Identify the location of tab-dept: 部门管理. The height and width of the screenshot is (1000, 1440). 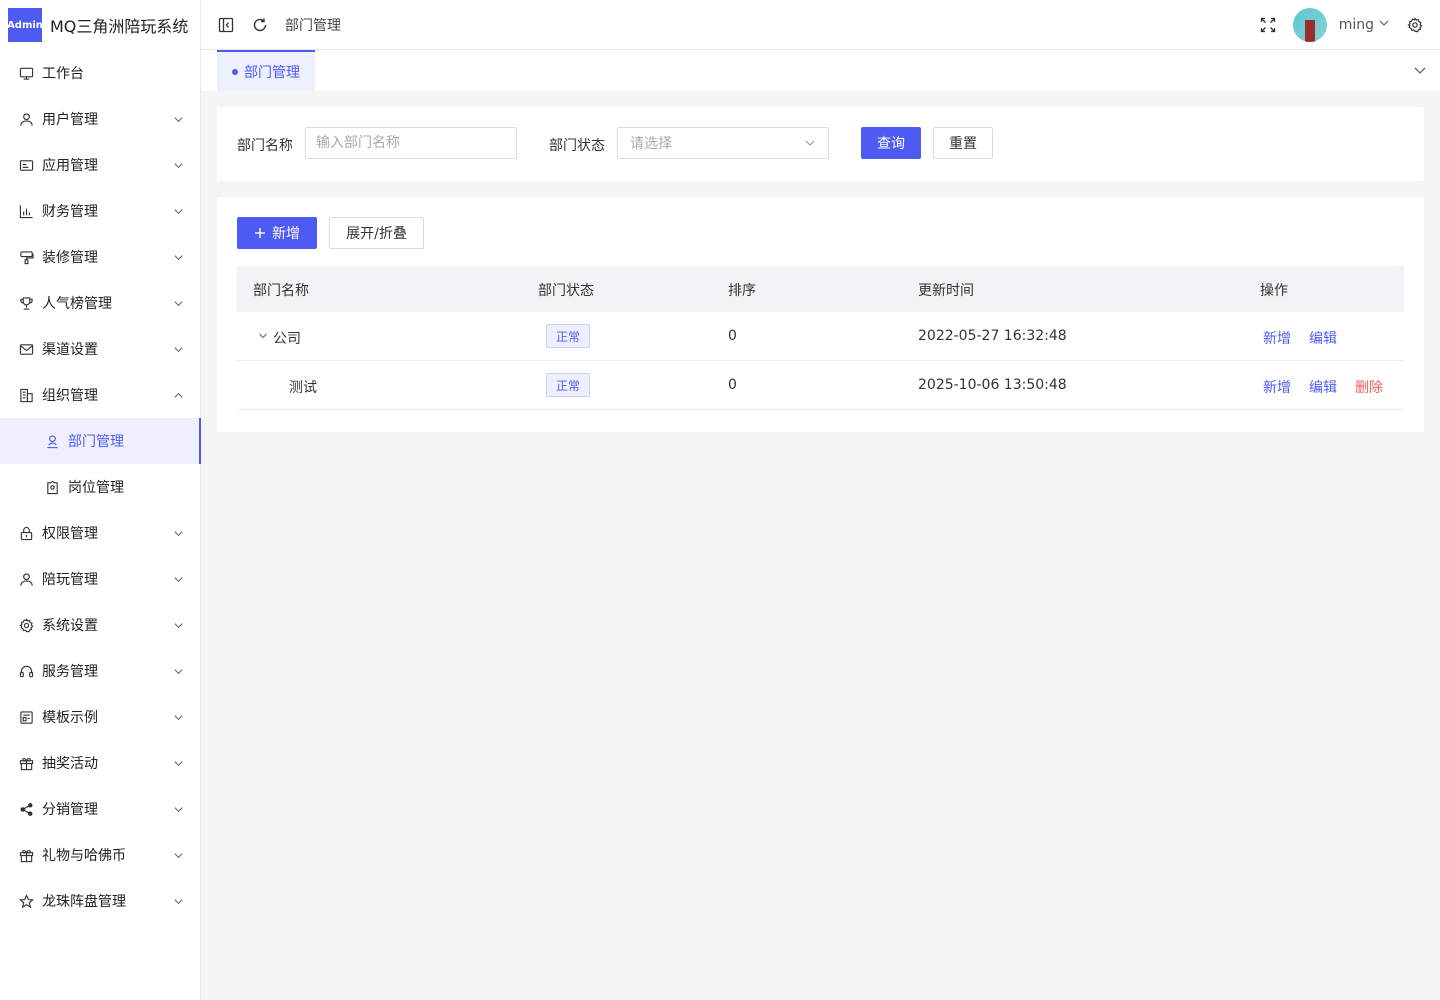
(266, 70).